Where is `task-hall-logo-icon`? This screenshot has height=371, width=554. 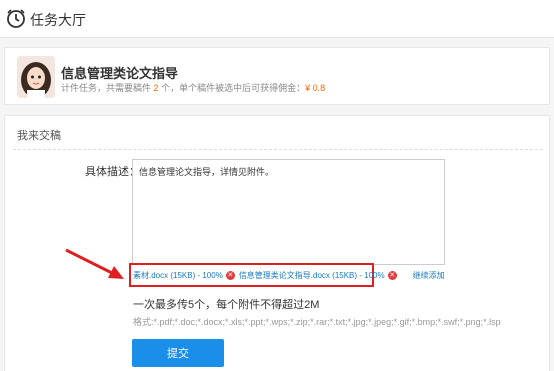 task-hall-logo-icon is located at coordinates (16, 18).